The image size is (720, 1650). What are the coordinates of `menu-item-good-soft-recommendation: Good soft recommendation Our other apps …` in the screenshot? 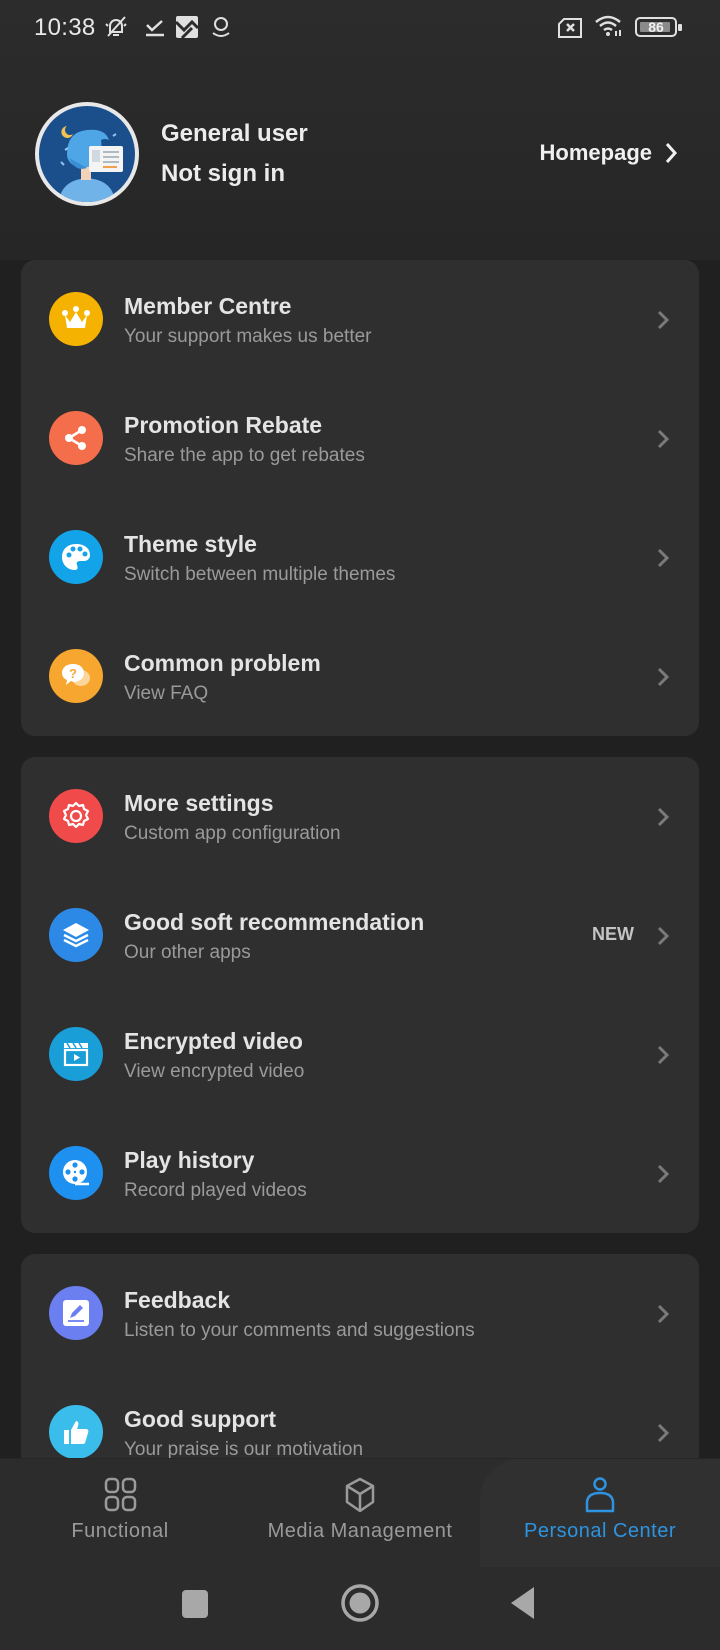 It's located at (360, 935).